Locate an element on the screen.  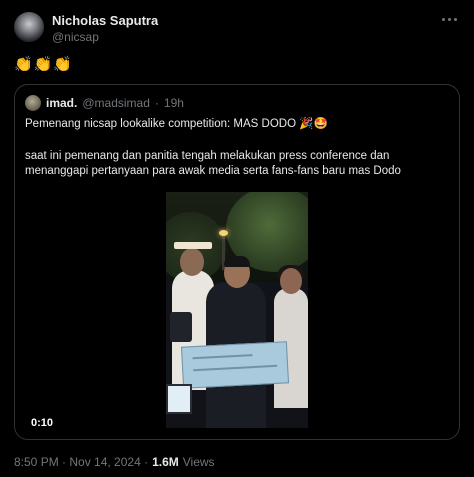
post-header: Nicholas Saputra @nicsap is located at coordinates (237, 29).